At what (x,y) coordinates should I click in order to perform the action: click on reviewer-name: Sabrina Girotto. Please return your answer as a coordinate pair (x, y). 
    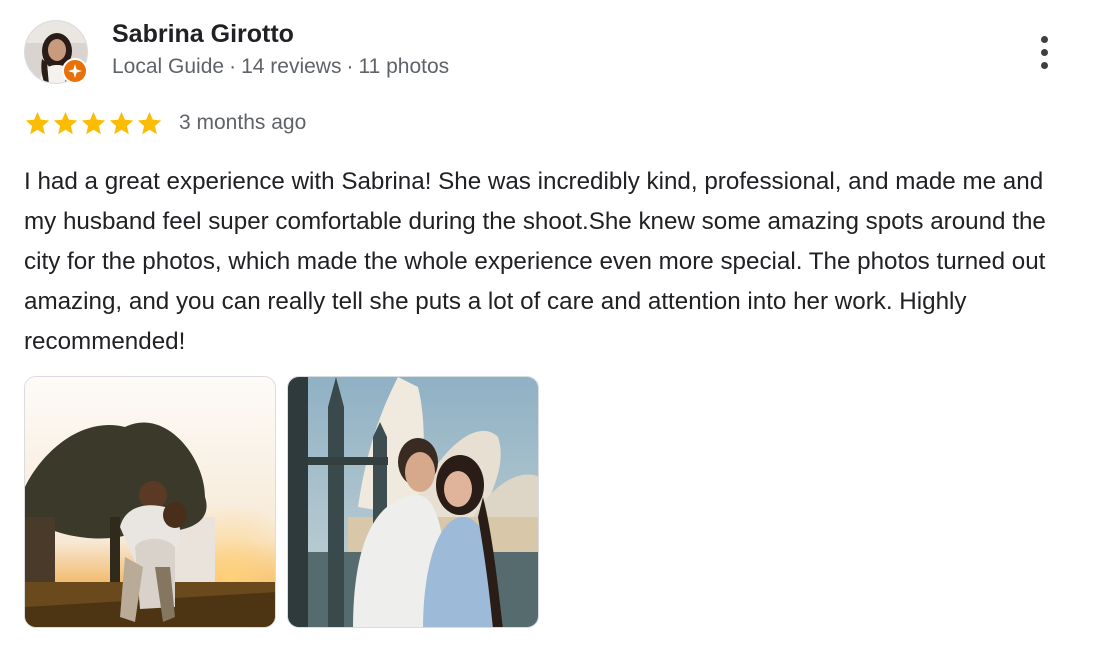
    Looking at the image, I should click on (203, 34).